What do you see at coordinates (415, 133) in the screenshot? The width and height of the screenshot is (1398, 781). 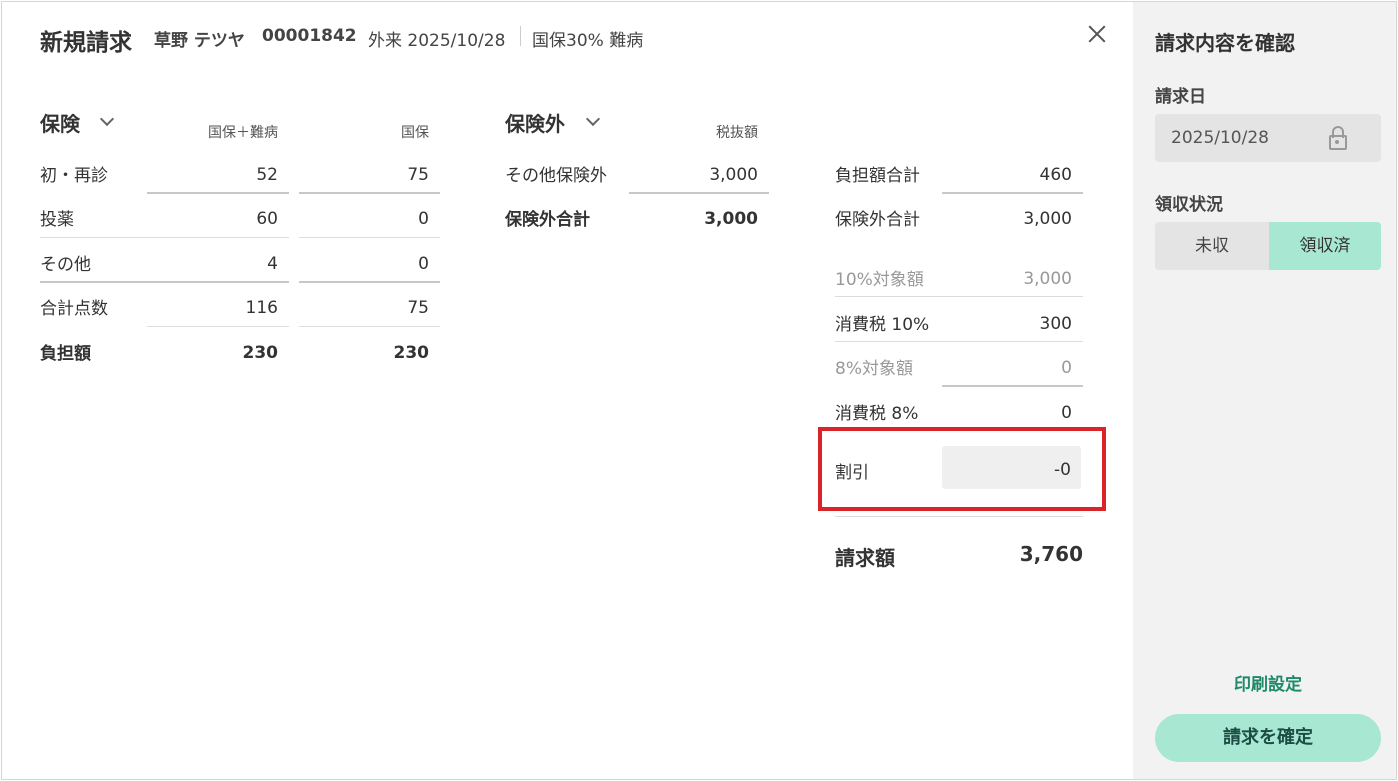 I see `insurance-col2-header: 国保` at bounding box center [415, 133].